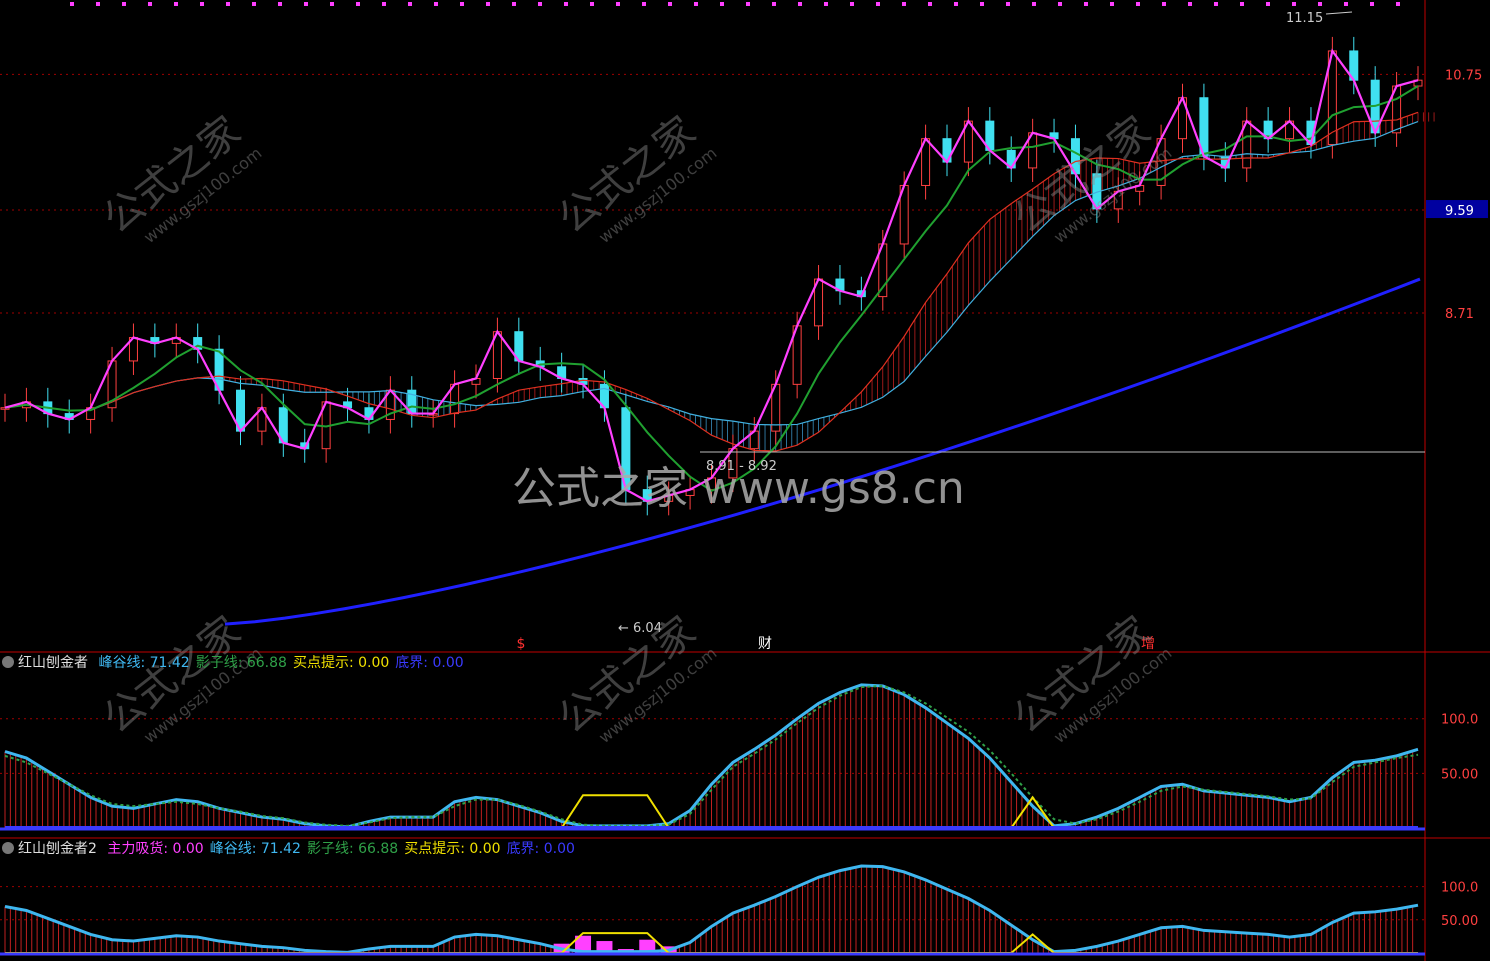 The height and width of the screenshot is (961, 1490). Describe the element at coordinates (144, 663) in the screenshot. I see `indicator1-legend-item: 峰谷线: 71.42` at that location.